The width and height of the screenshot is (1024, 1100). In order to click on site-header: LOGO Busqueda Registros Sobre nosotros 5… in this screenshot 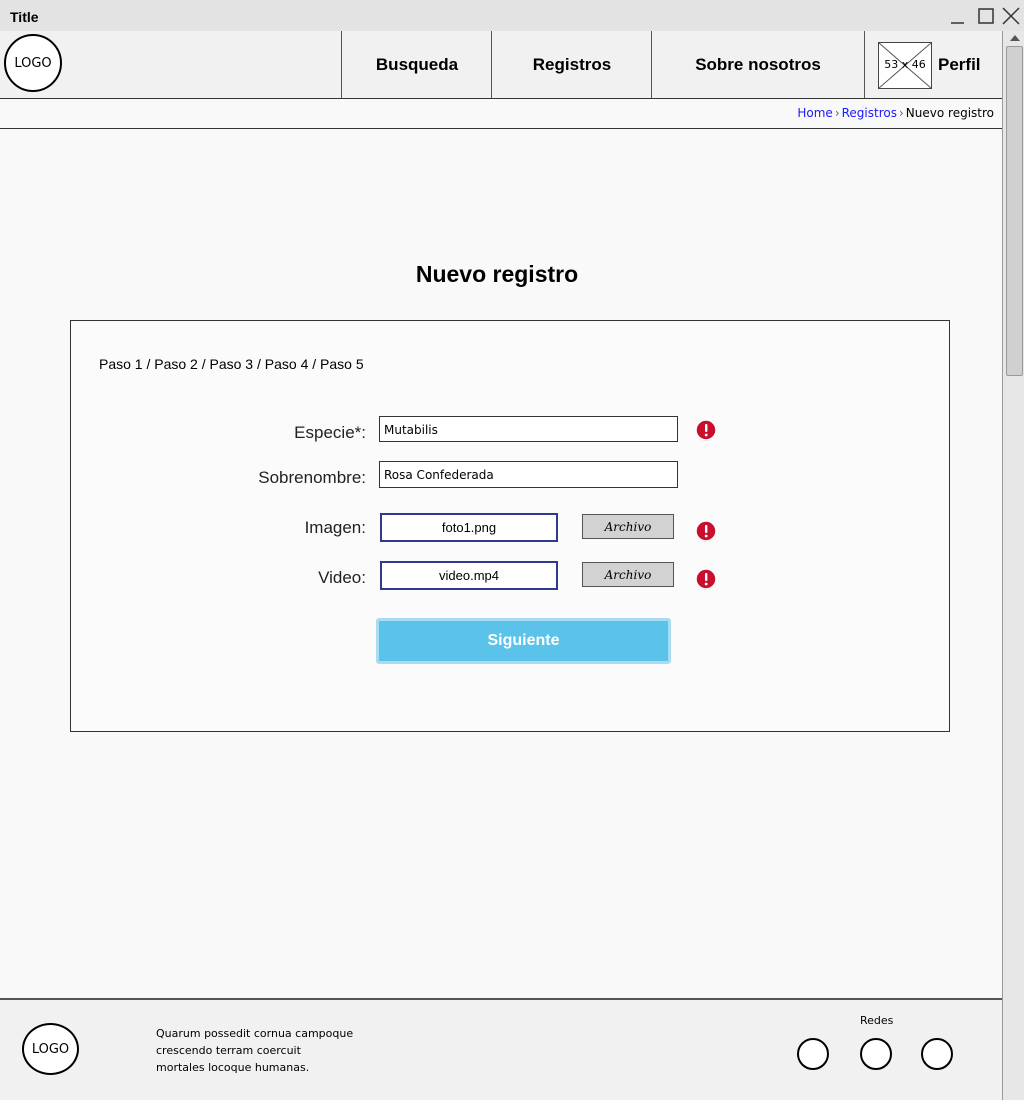, I will do `click(501, 65)`.